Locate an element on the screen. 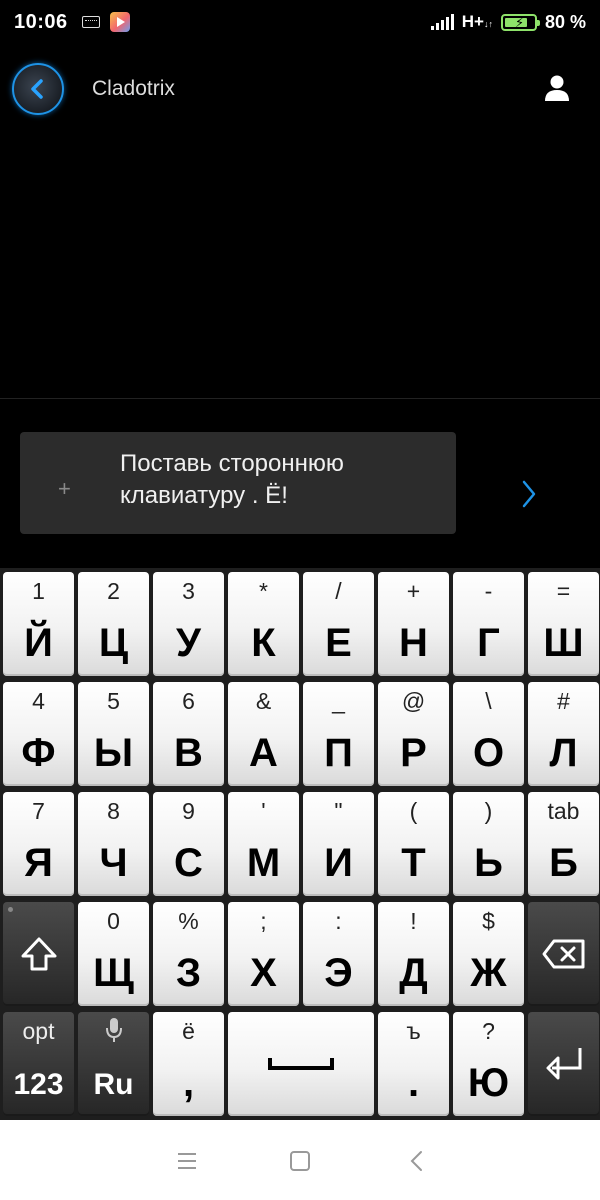  key-З: % З is located at coordinates (188, 954).